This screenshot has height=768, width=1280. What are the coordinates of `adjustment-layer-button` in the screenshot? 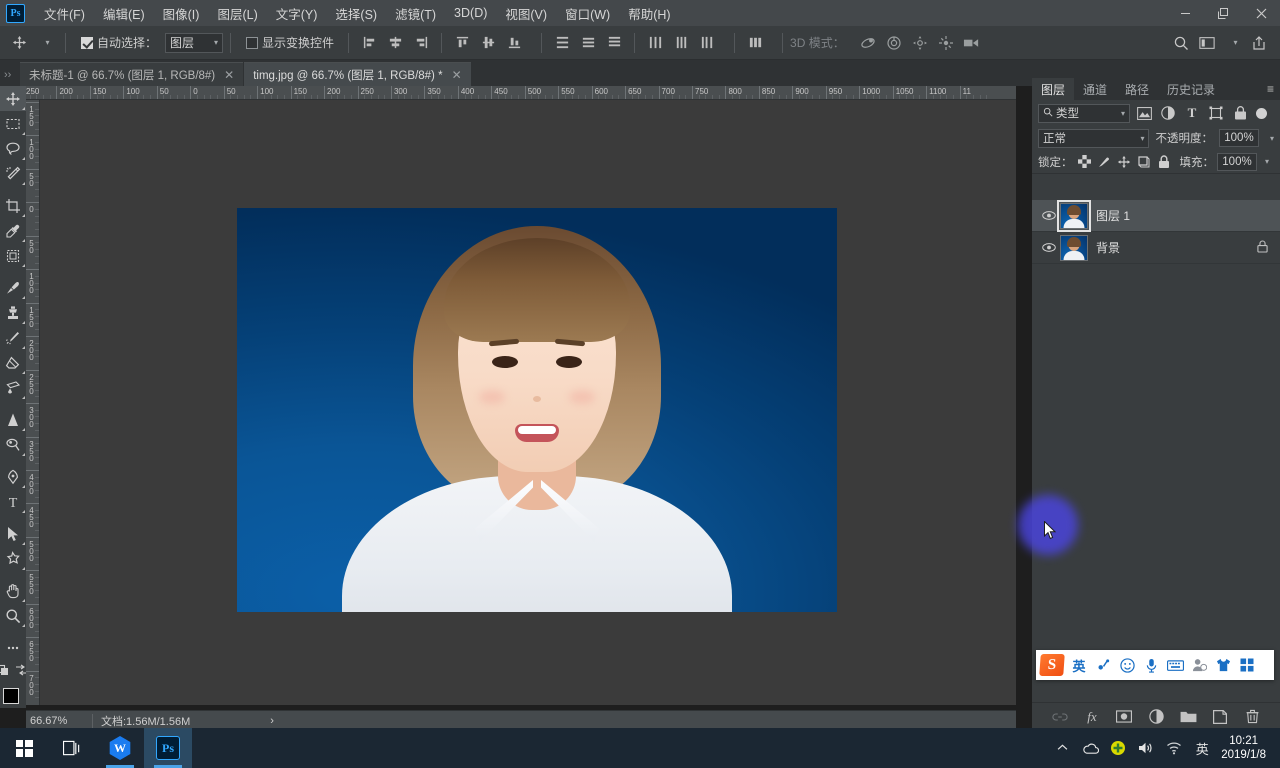 It's located at (1156, 717).